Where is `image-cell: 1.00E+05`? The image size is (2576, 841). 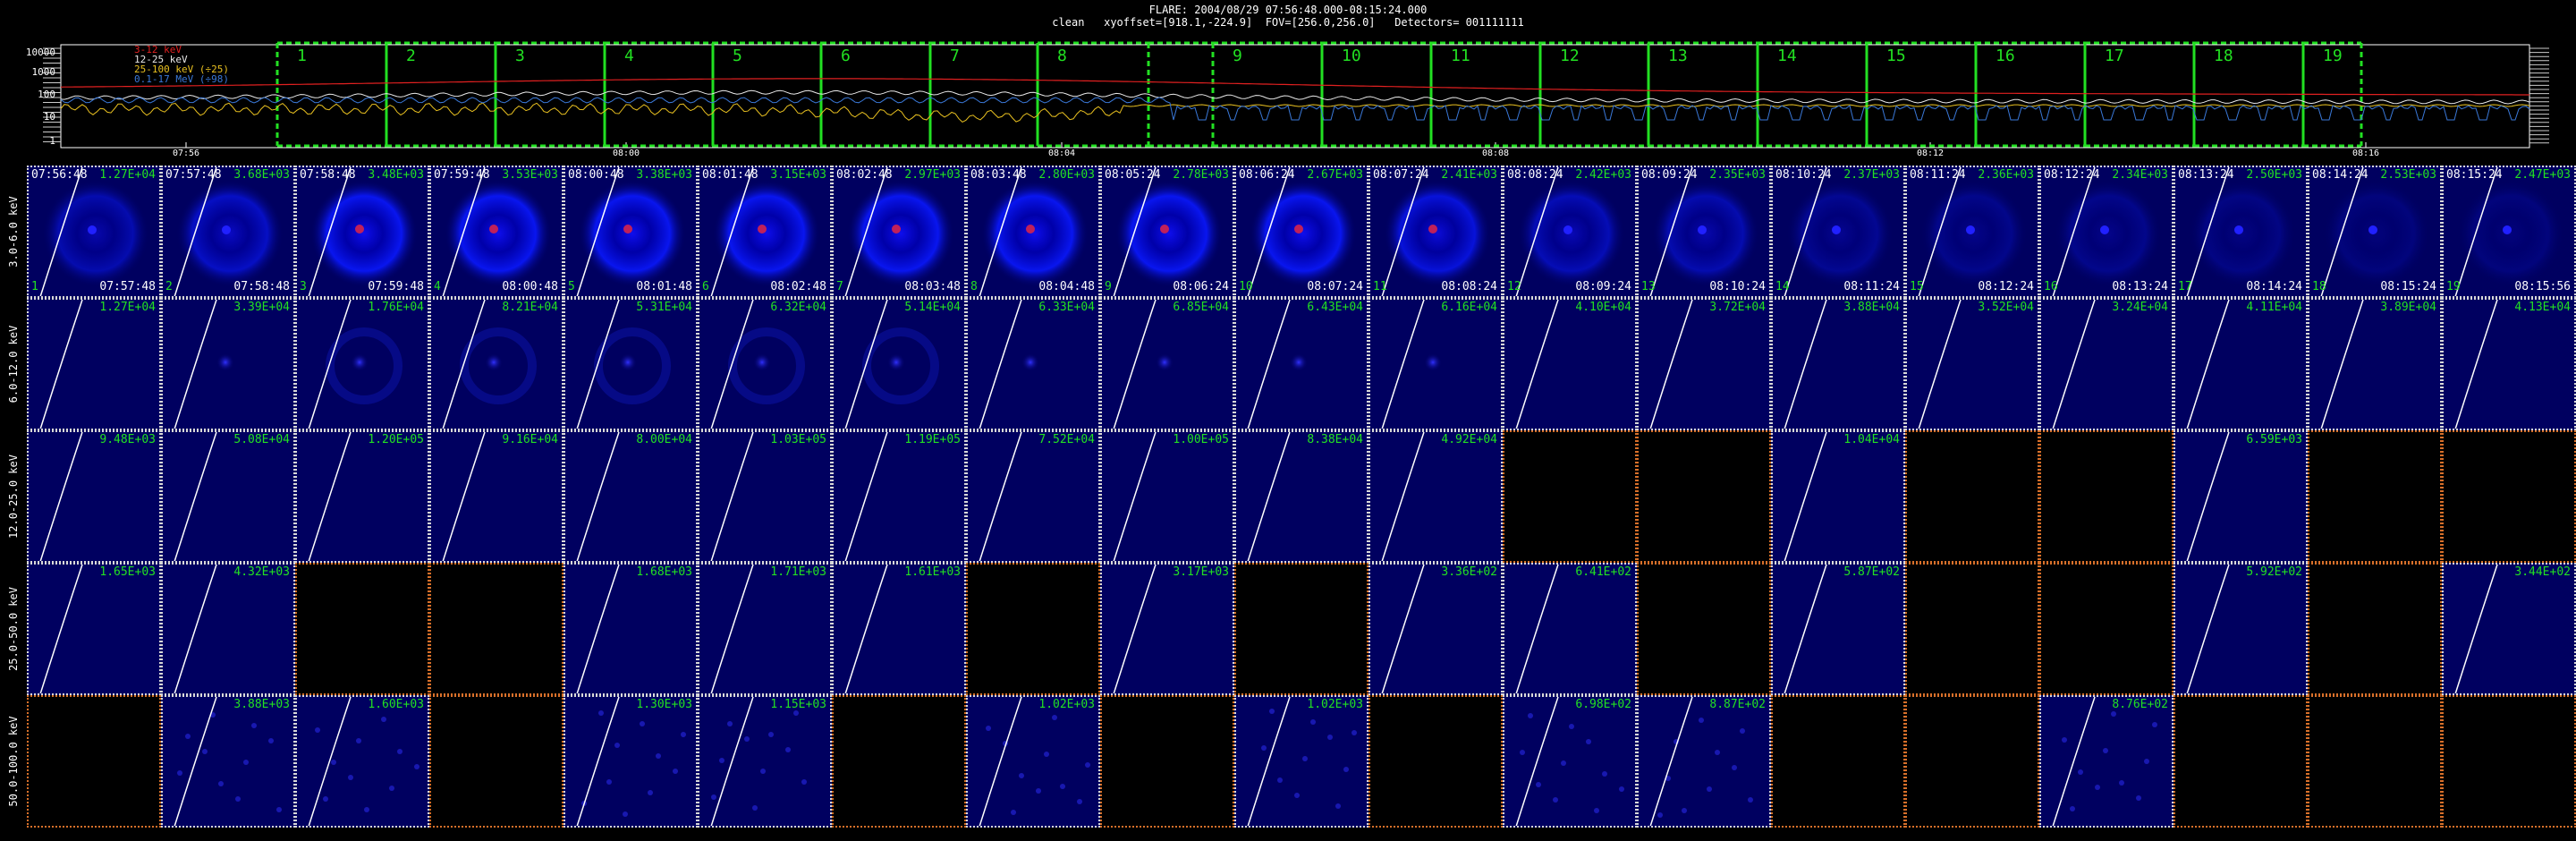
image-cell: 1.00E+05 is located at coordinates (1167, 496).